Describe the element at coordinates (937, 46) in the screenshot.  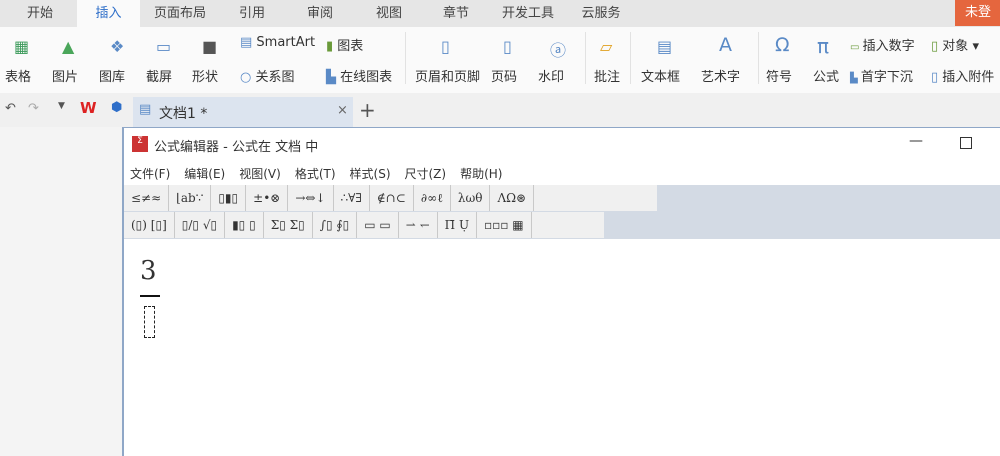
I see `object-icon: ▯` at that location.